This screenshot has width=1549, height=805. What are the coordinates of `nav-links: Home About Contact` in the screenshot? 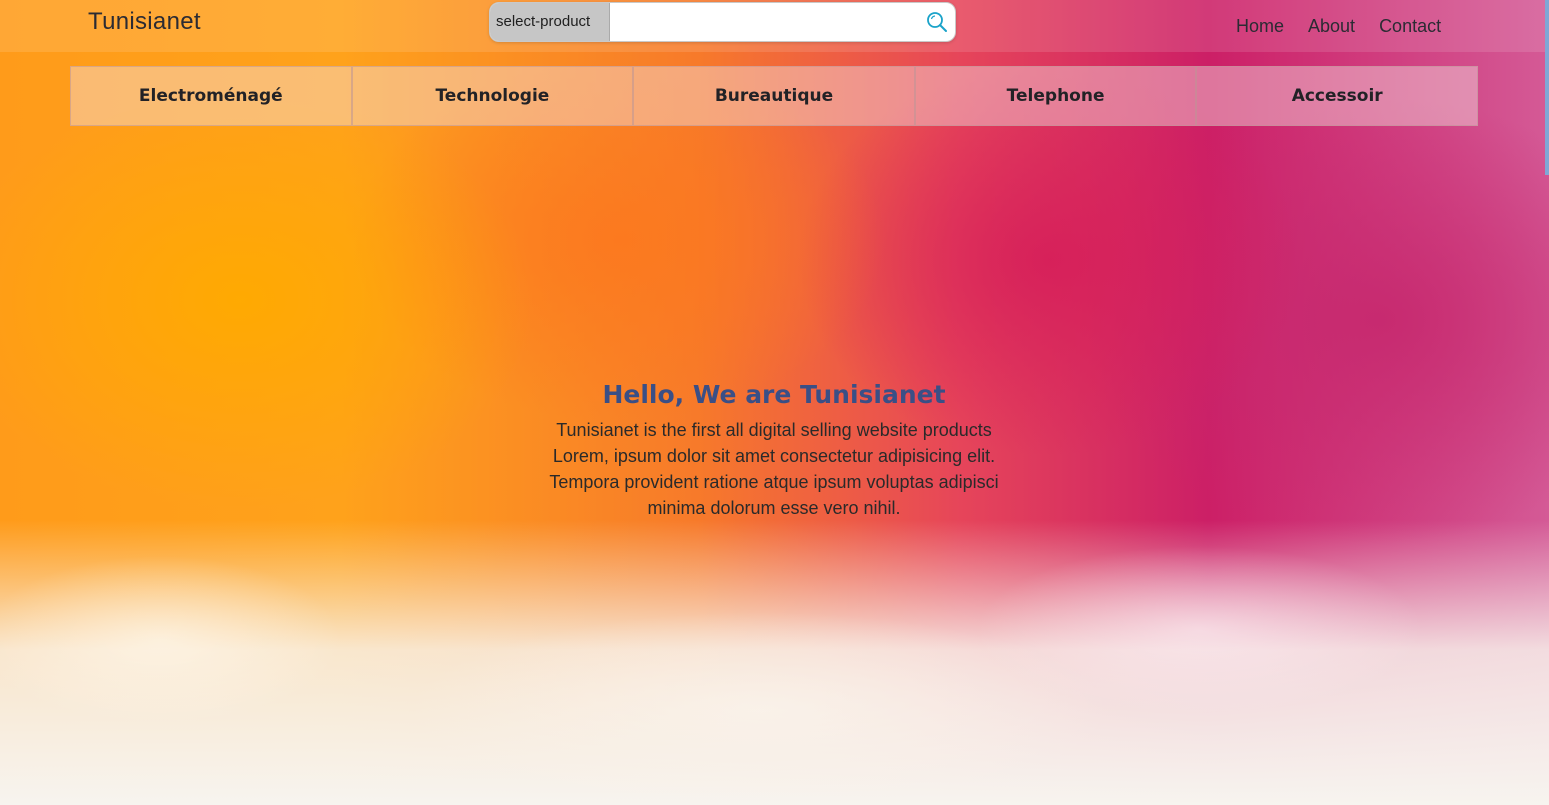 It's located at (1338, 26).